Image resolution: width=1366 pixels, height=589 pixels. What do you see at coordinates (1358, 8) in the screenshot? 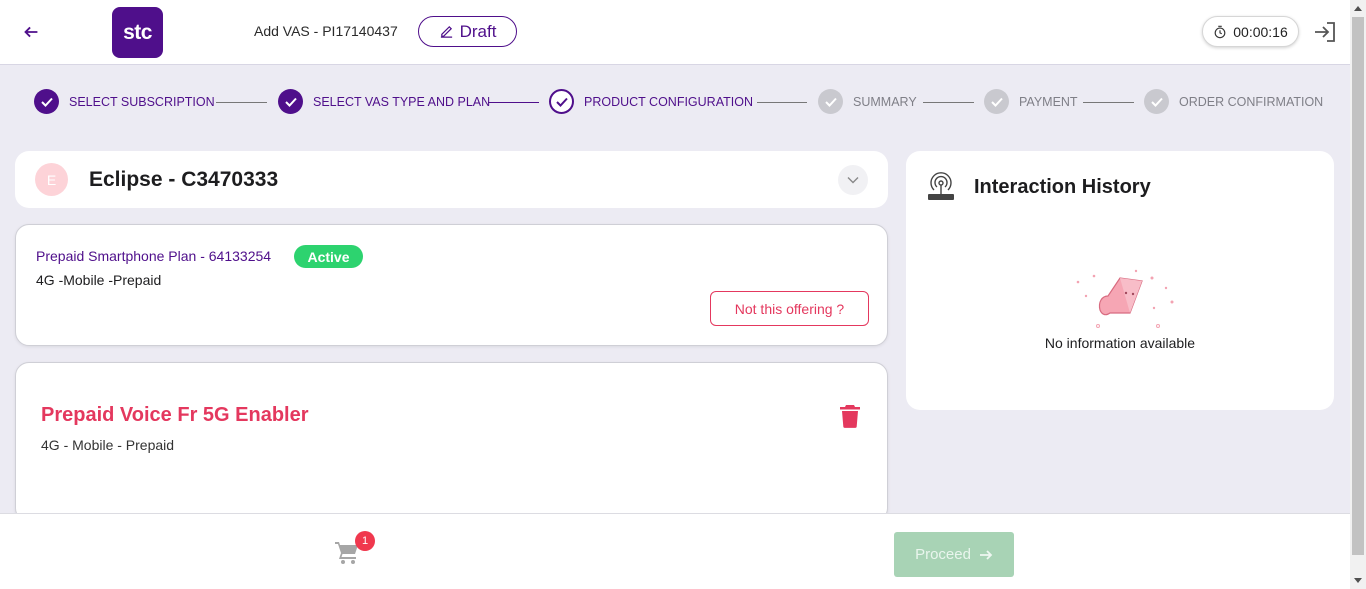
I see `scroll-up-arrow` at bounding box center [1358, 8].